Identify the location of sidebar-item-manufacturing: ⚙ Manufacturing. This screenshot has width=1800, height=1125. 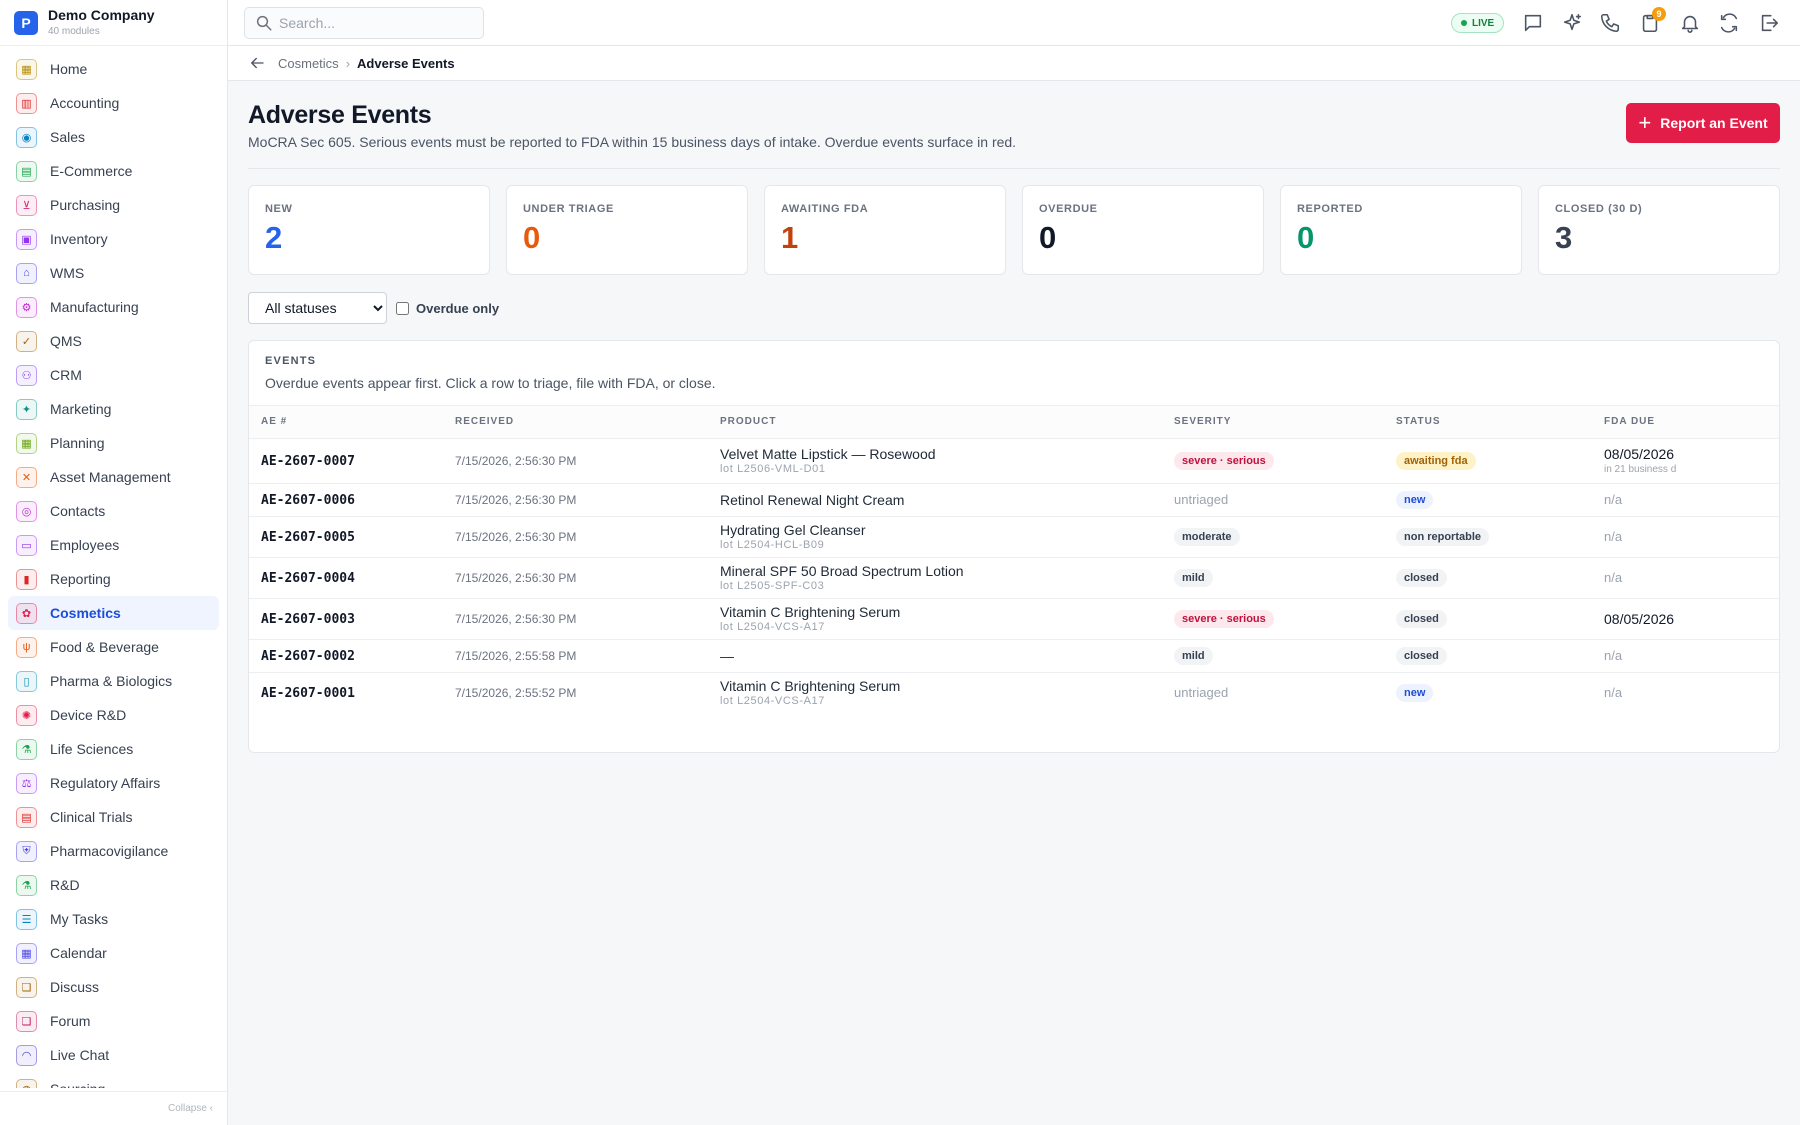
(113, 307).